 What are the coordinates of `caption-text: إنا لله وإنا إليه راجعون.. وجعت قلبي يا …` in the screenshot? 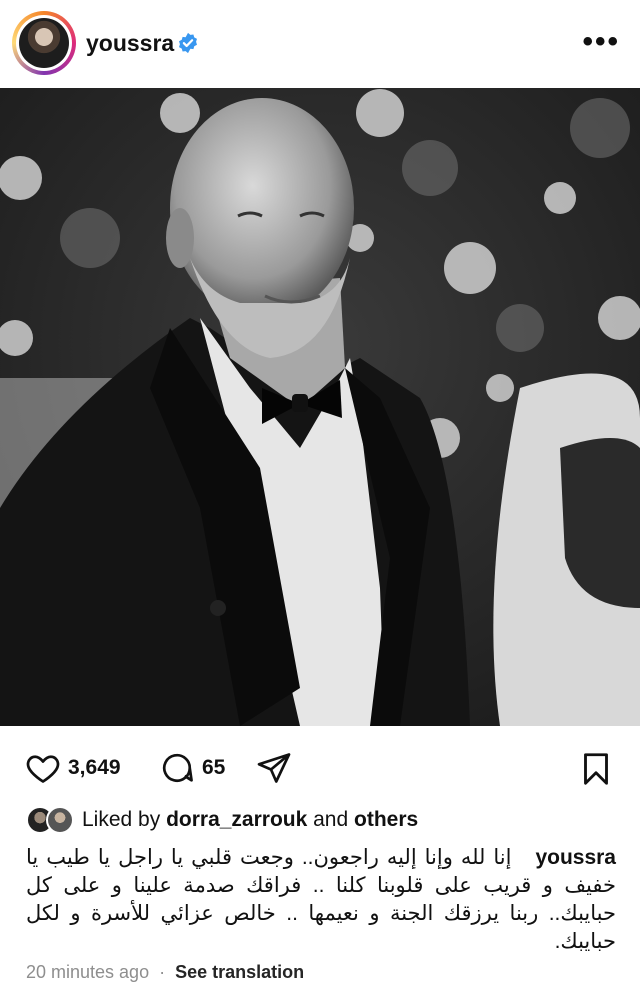 It's located at (321, 899).